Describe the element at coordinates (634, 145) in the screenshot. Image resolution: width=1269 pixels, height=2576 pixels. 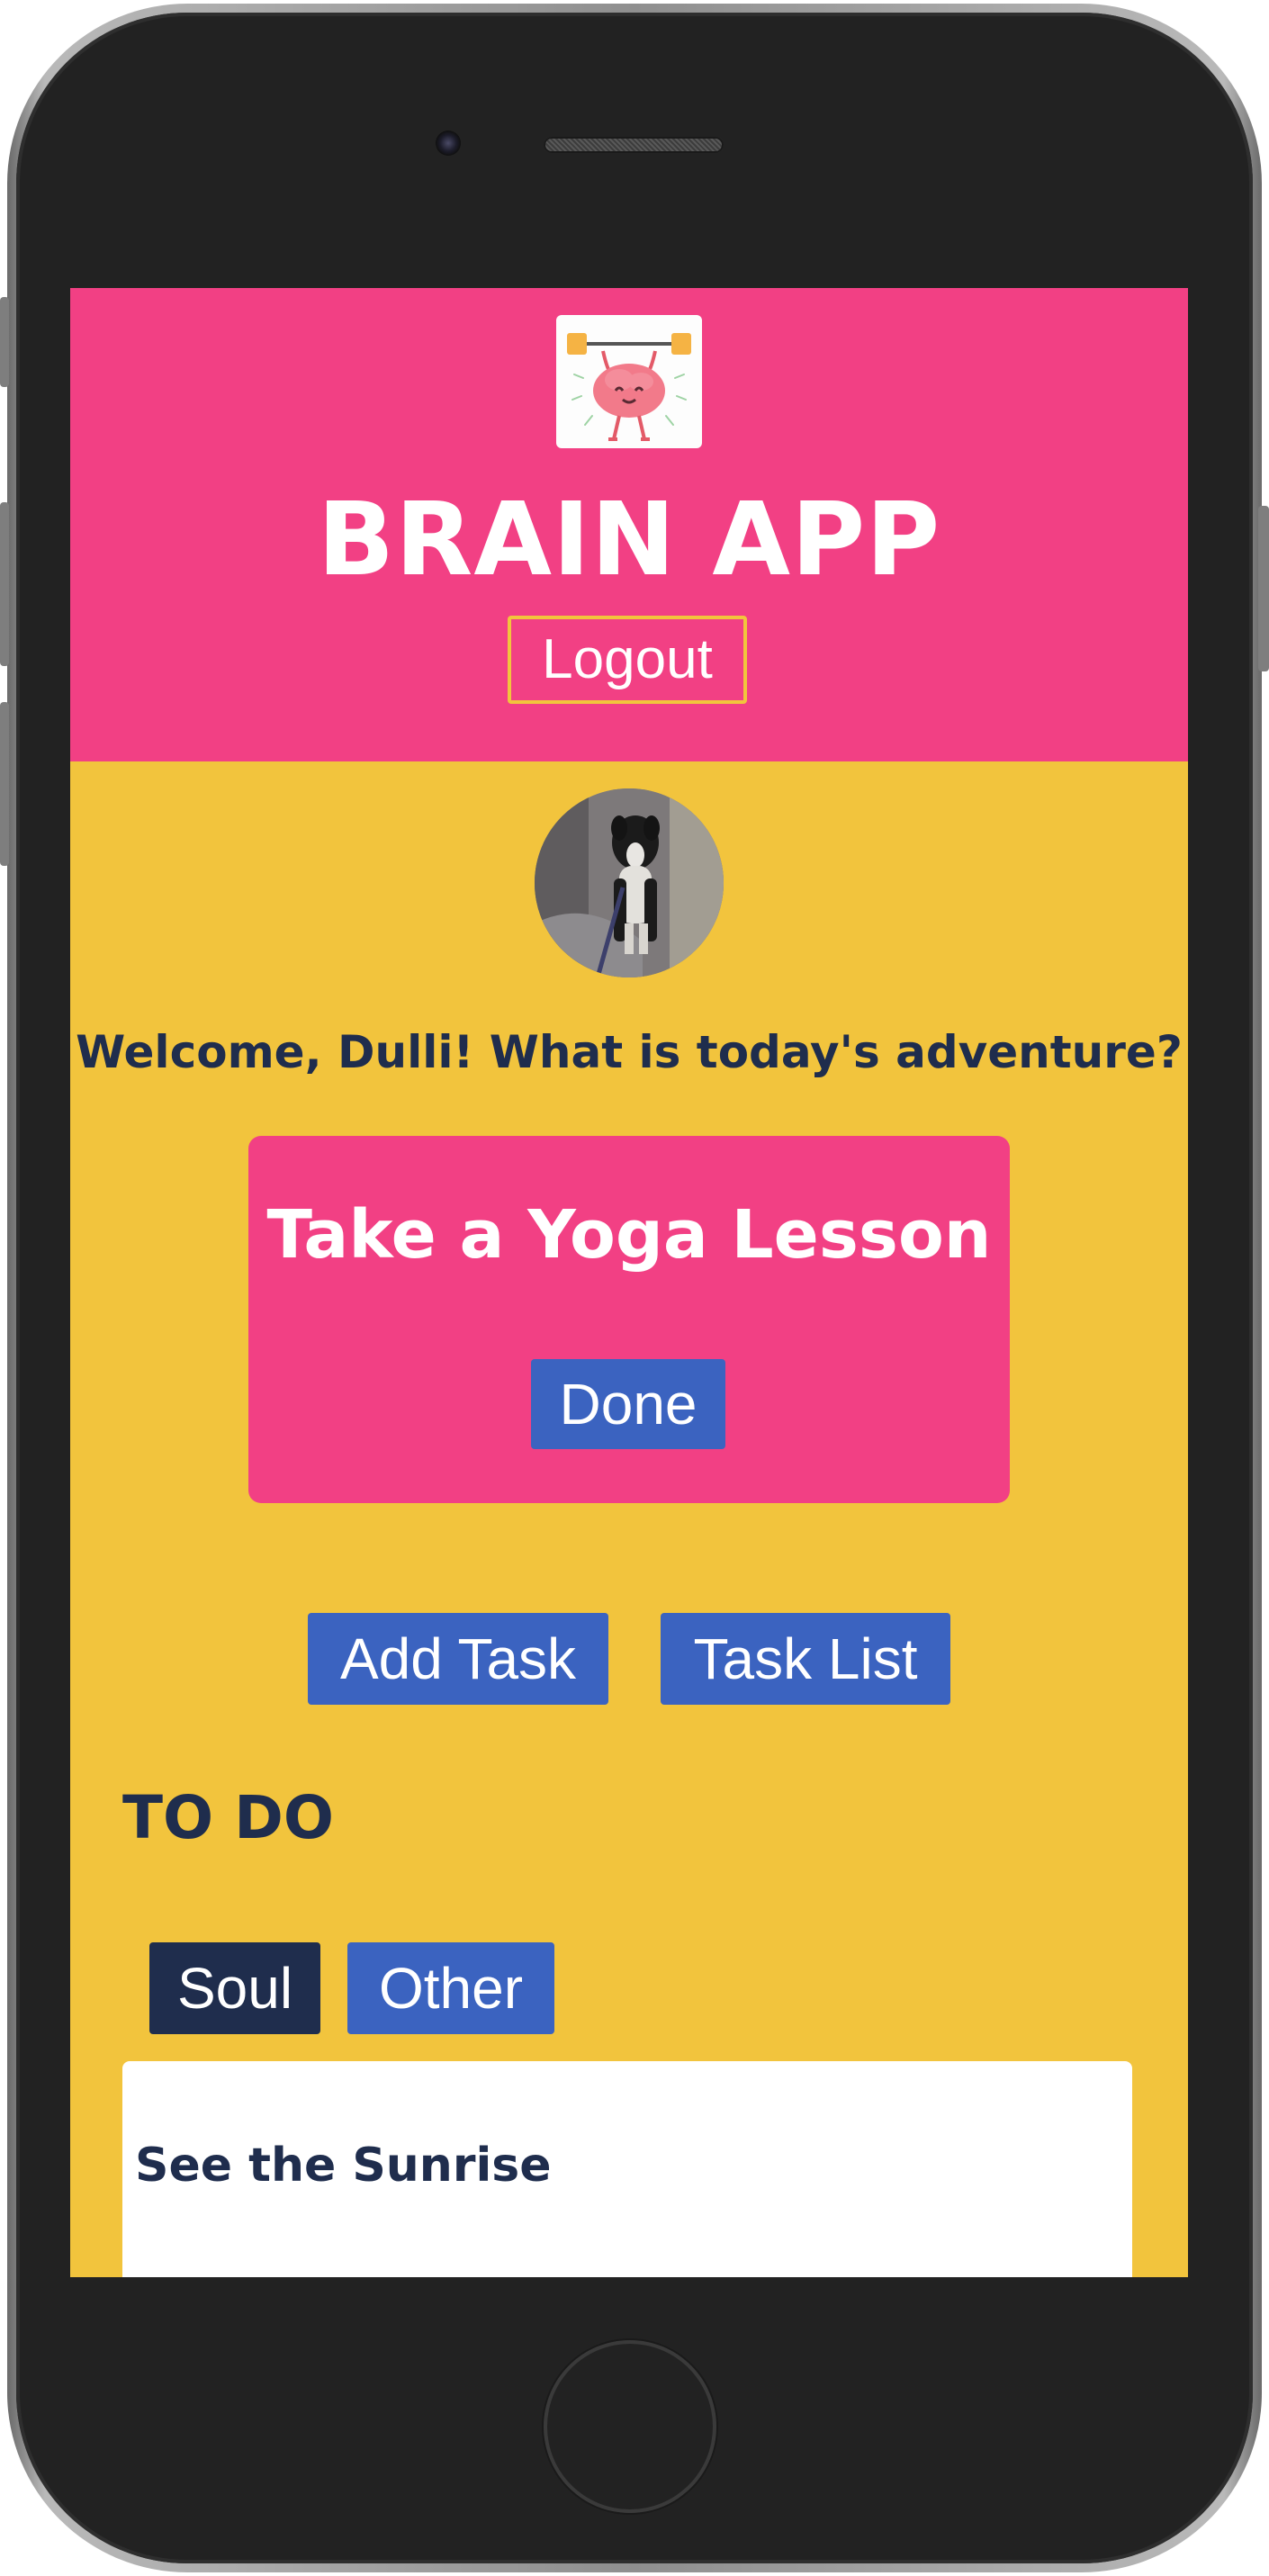
I see `earpiece-speaker` at that location.